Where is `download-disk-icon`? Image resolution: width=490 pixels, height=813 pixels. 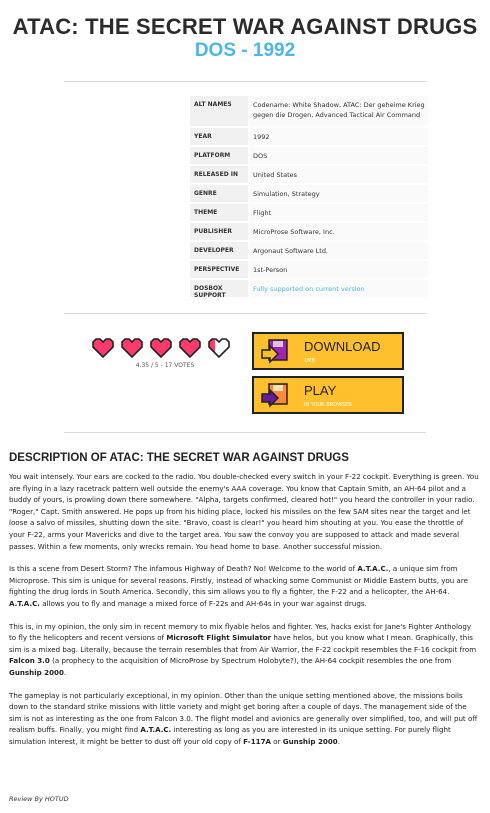 download-disk-icon is located at coordinates (274, 351).